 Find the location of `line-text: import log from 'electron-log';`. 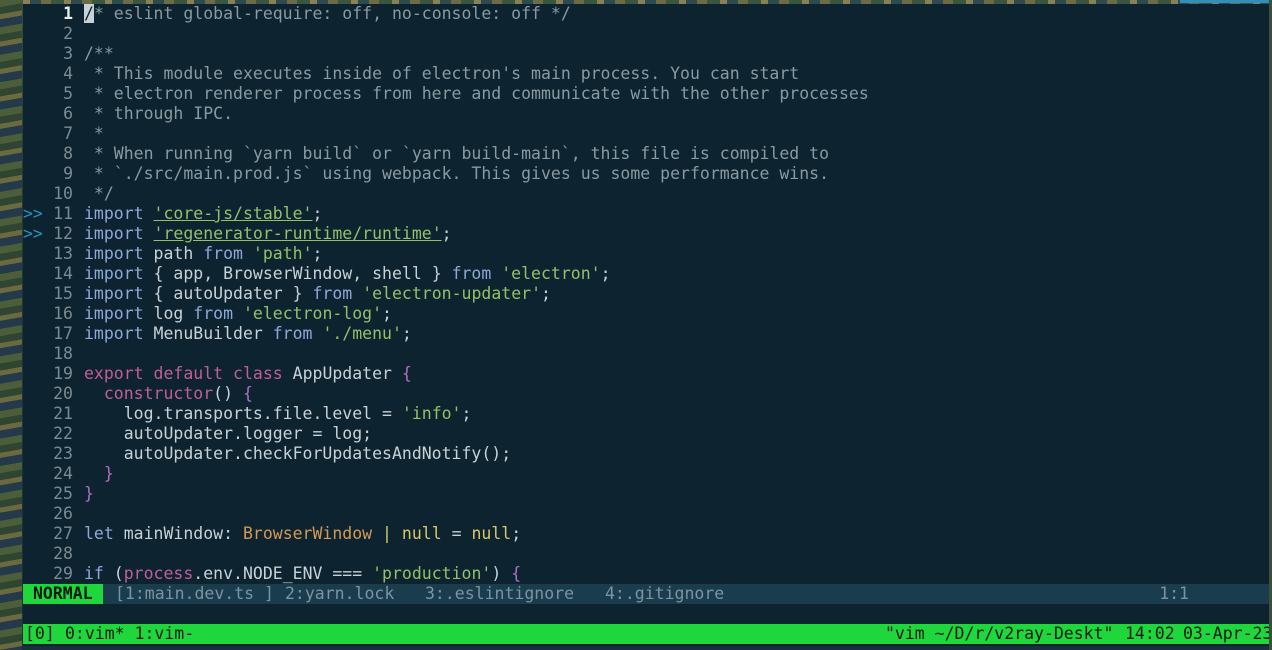

line-text: import log from 'electron-log'; is located at coordinates (238, 314).